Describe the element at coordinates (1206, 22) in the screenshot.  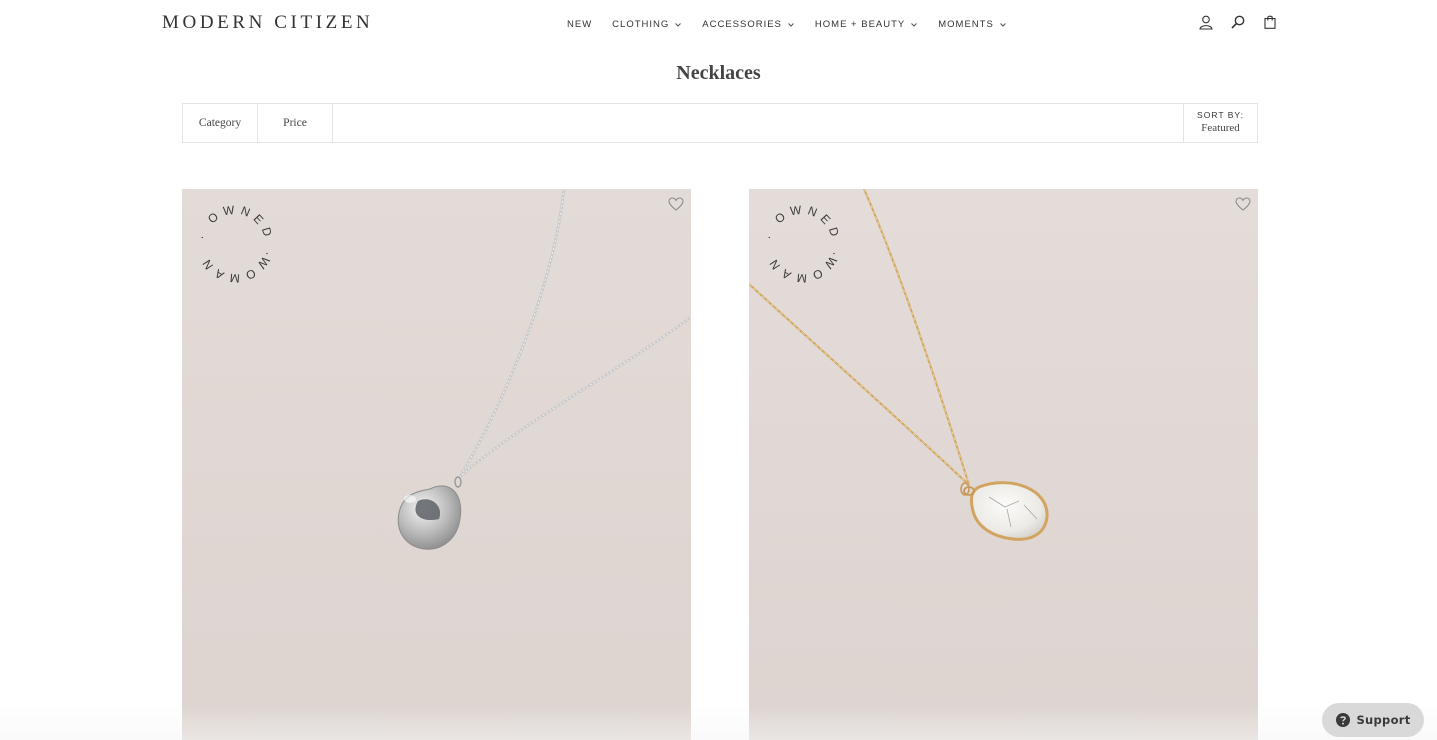
I see `account-icon` at that location.